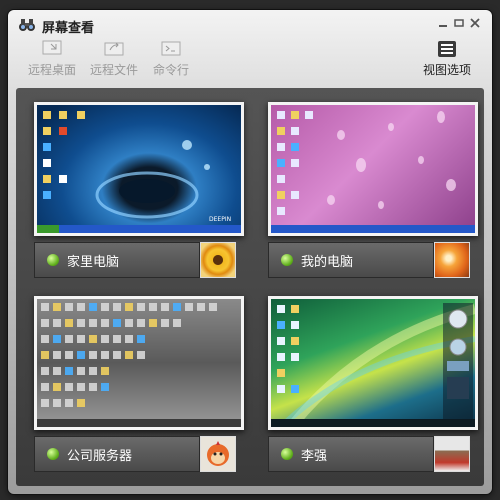  I want to click on landscape-avatar-icon, so click(452, 454).